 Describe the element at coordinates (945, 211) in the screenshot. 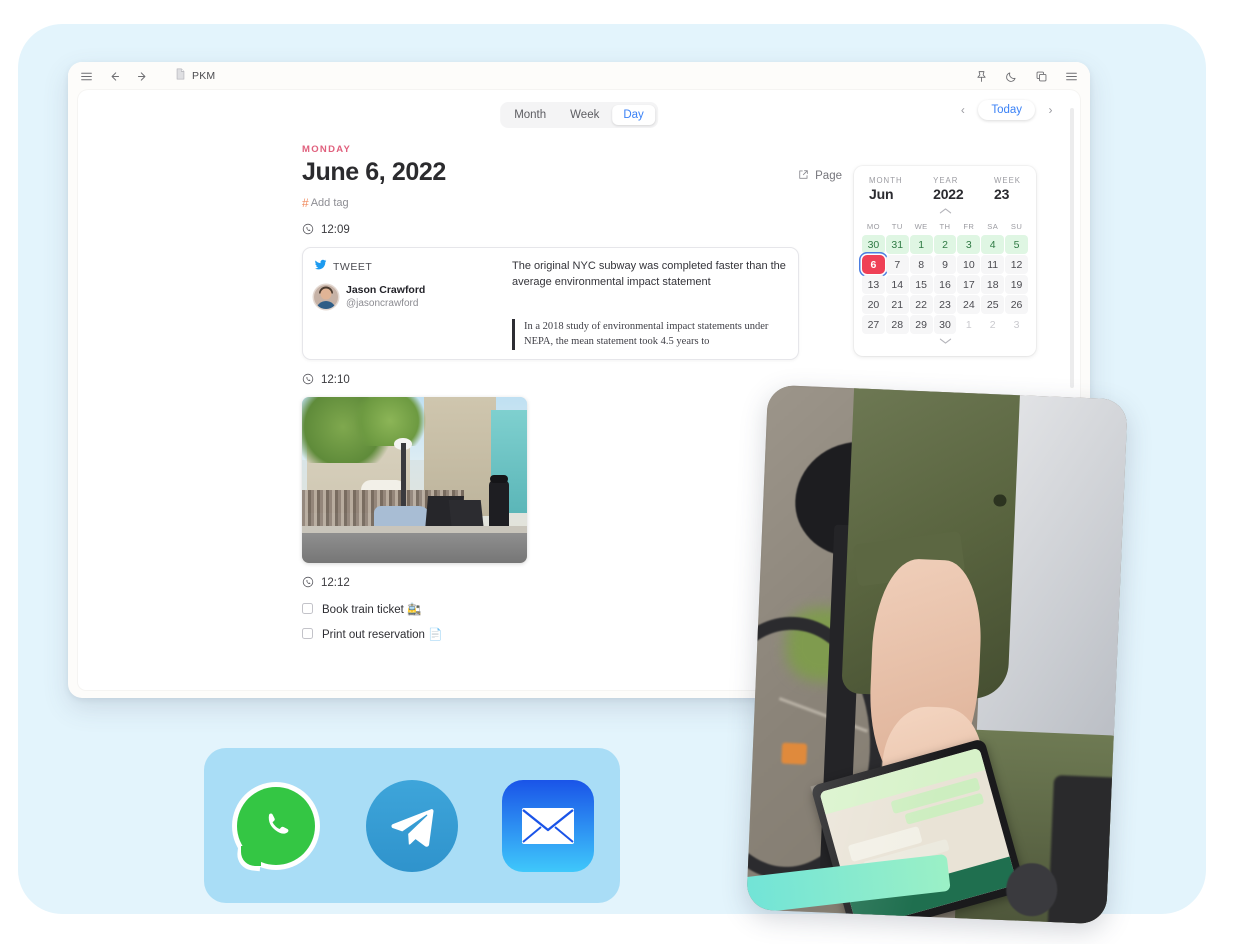

I see `chevron-up-icon` at that location.